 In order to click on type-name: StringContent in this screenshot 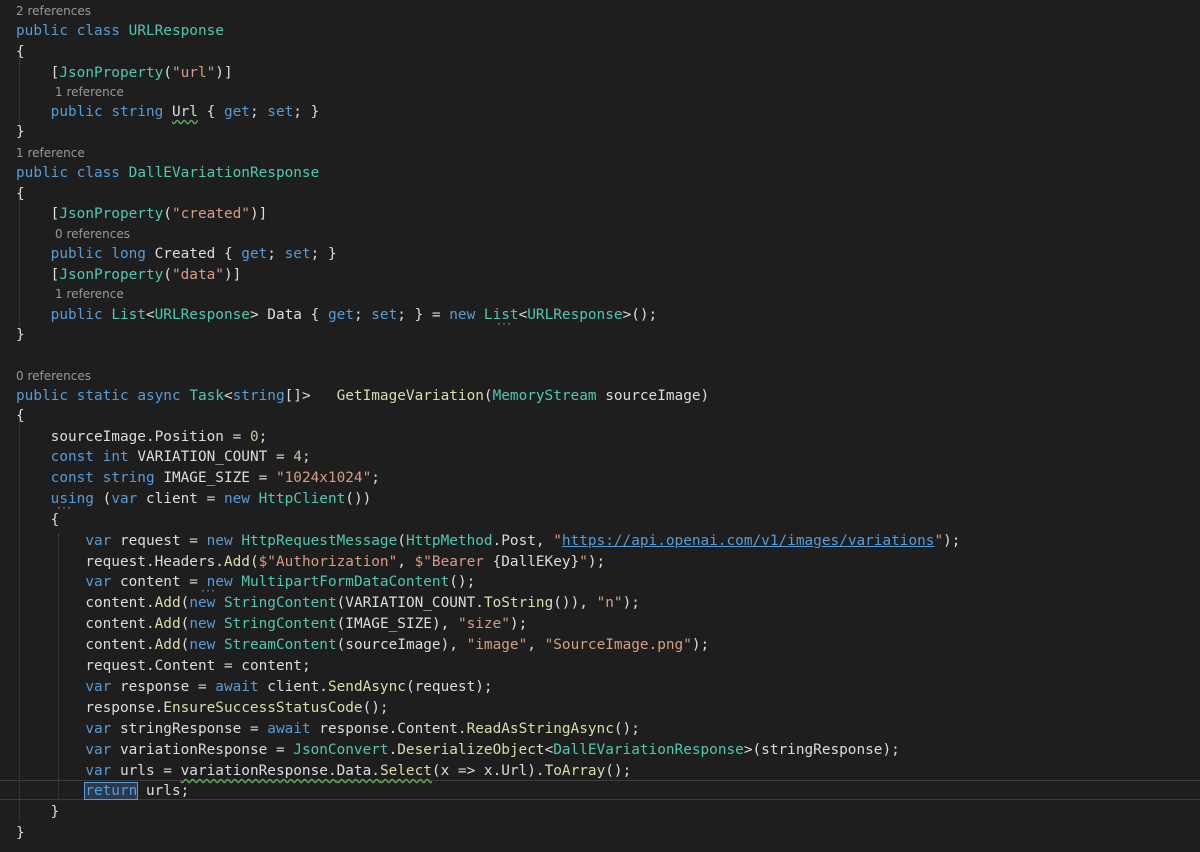, I will do `click(280, 624)`.